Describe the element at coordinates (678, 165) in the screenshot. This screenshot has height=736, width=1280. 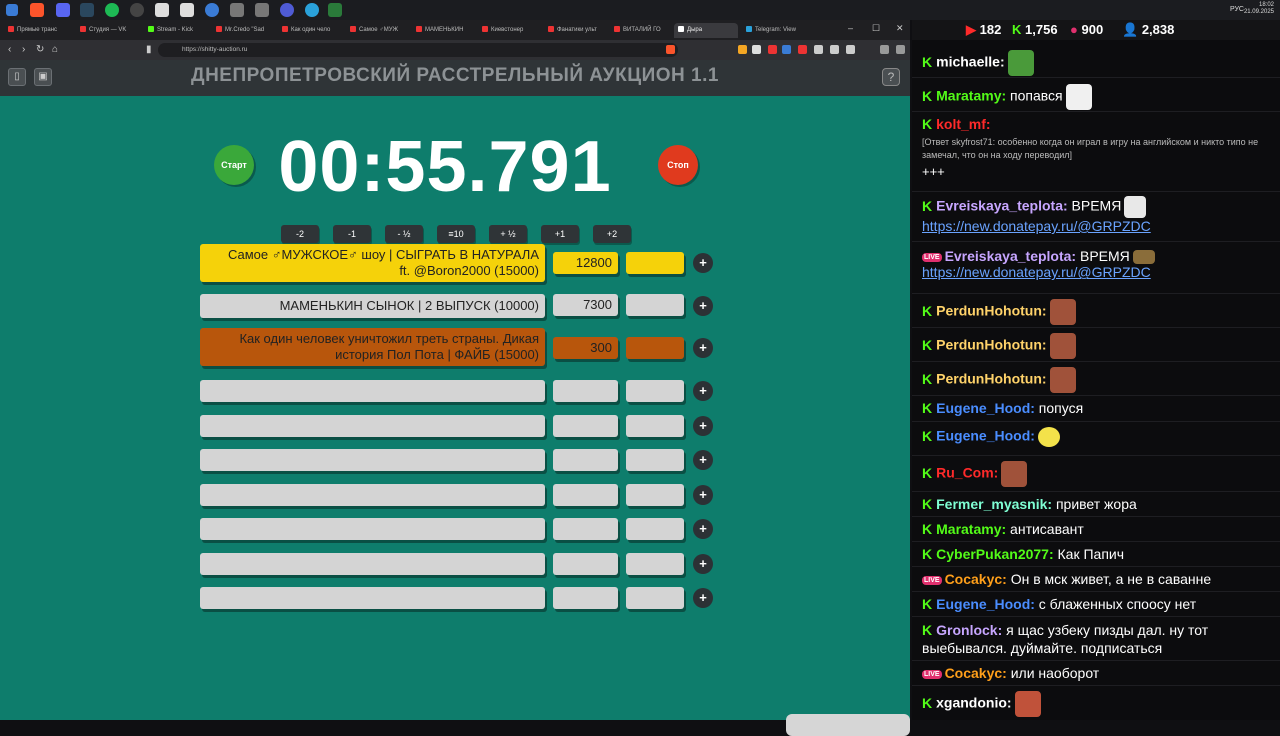
I see `stop-button: Стоп` at that location.